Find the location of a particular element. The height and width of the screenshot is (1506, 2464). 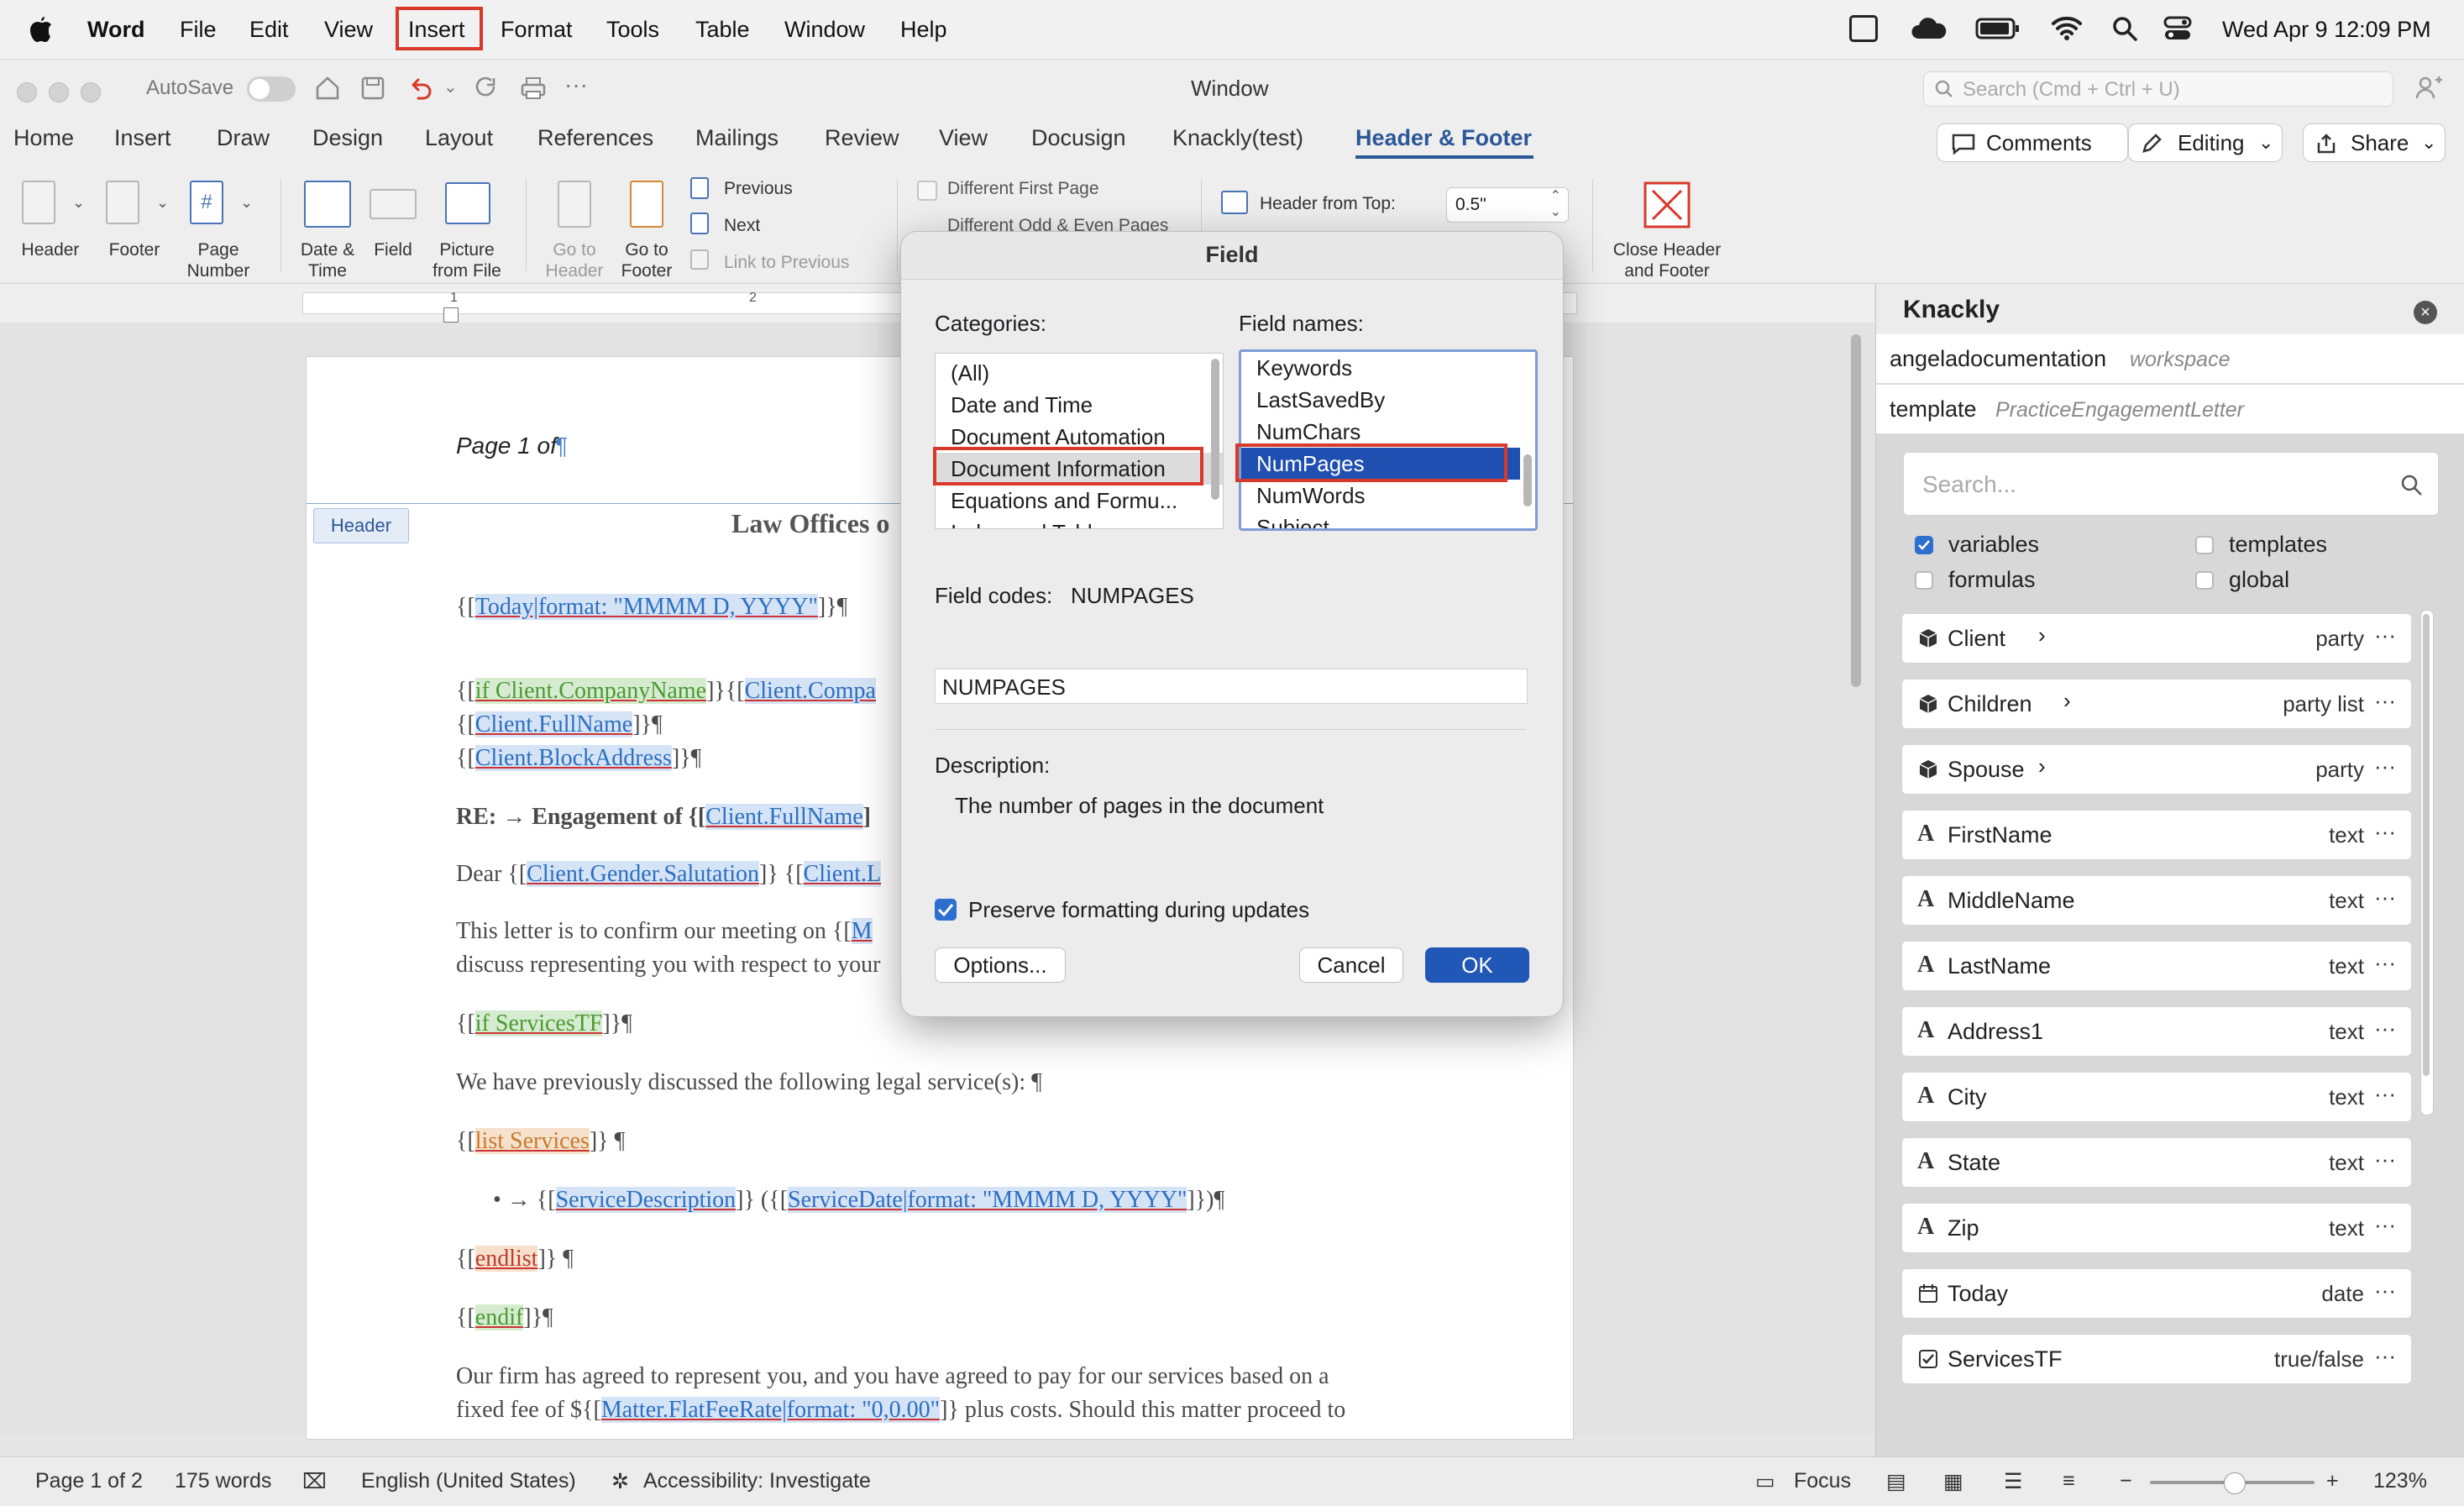

category-item: Index and Tables is located at coordinates (1079, 522).